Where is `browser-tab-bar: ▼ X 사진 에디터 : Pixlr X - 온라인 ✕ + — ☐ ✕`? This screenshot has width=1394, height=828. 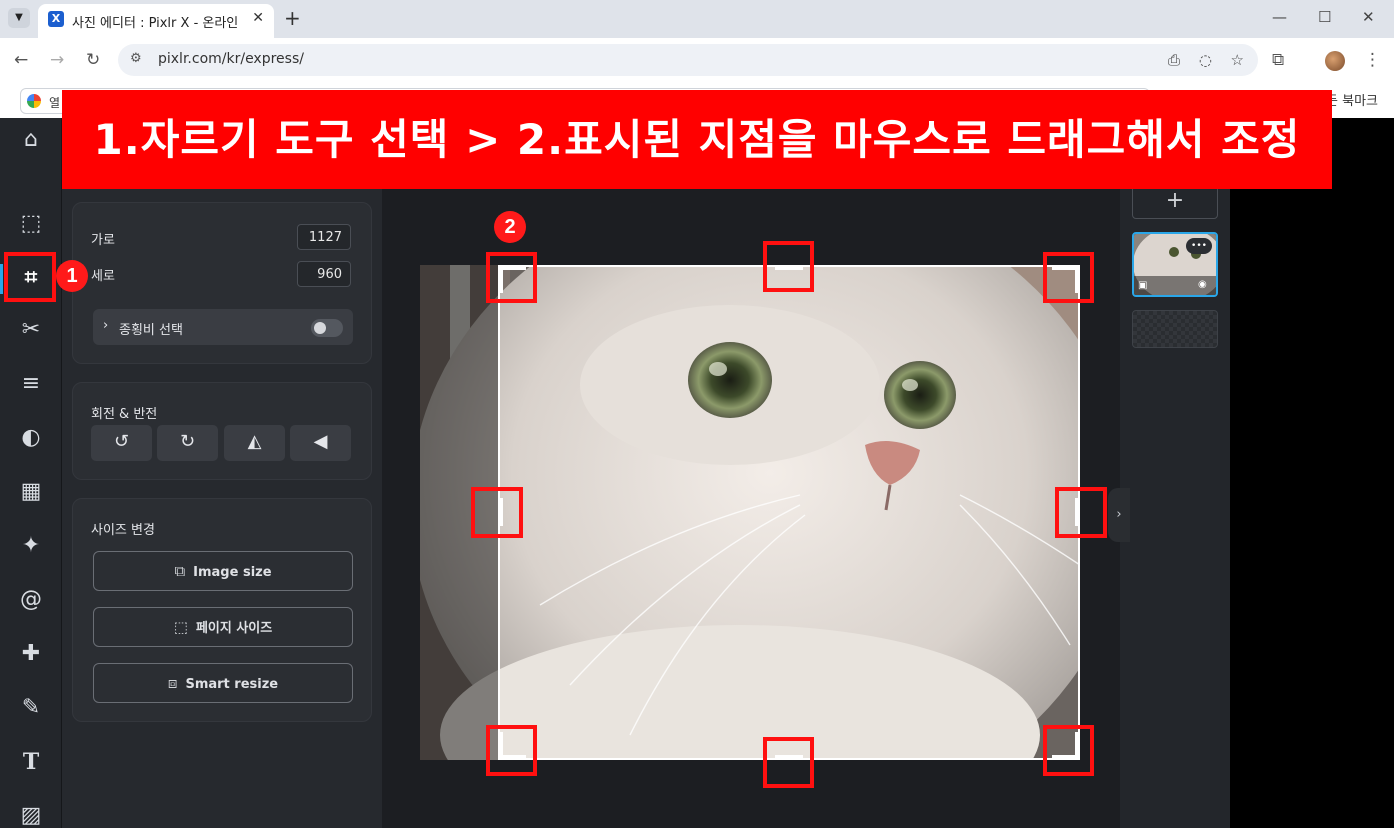
browser-tab-bar: ▼ X 사진 에디터 : Pixlr X - 온라인 ✕ + — ☐ ✕ is located at coordinates (697, 19).